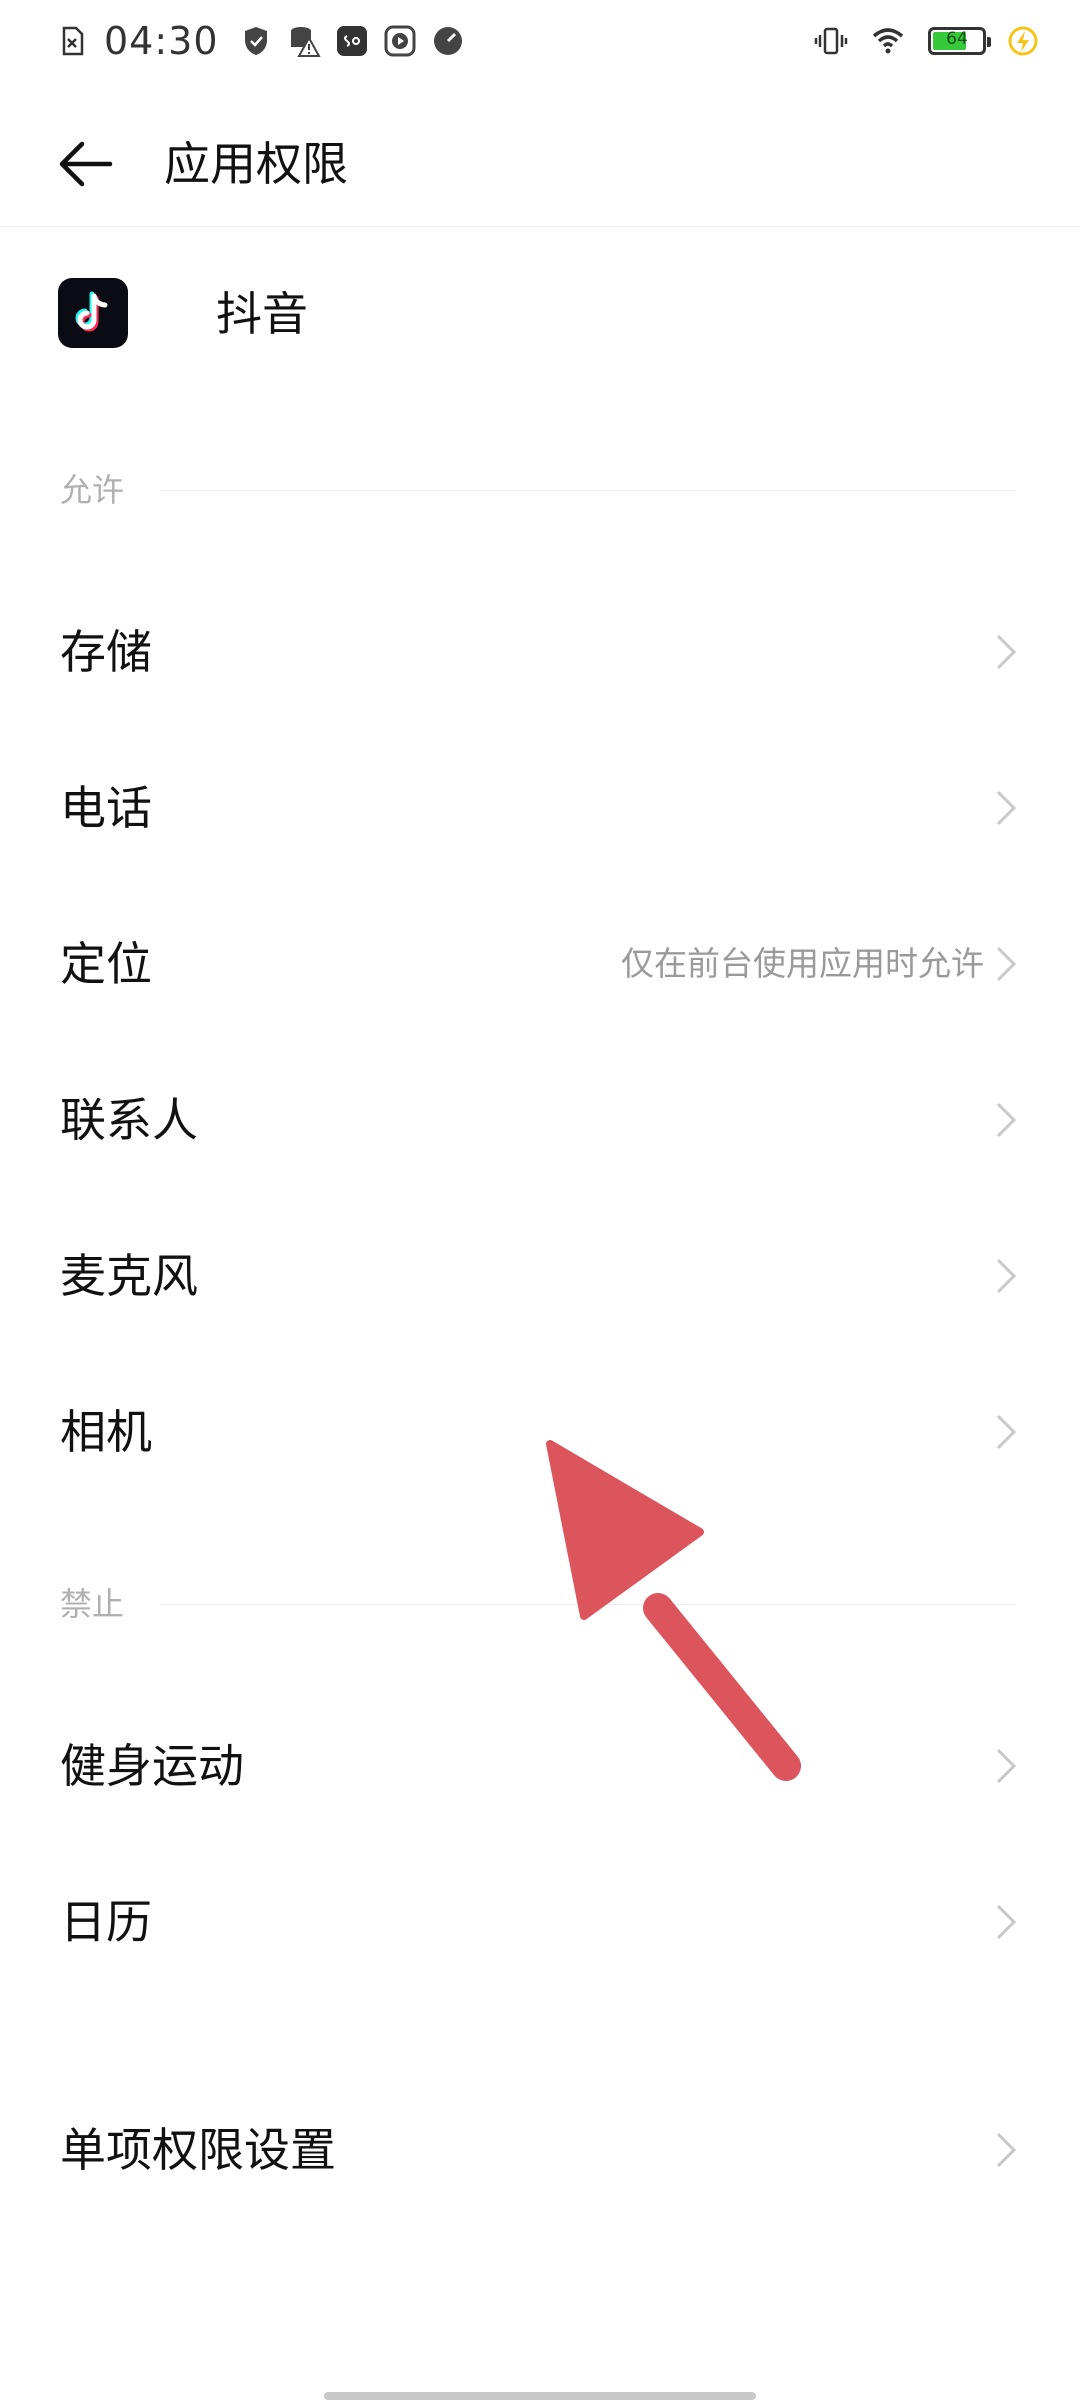 This screenshot has height=2408, width=1080. What do you see at coordinates (540, 1120) in the screenshot?
I see `permission-row-contacts: 联系人` at bounding box center [540, 1120].